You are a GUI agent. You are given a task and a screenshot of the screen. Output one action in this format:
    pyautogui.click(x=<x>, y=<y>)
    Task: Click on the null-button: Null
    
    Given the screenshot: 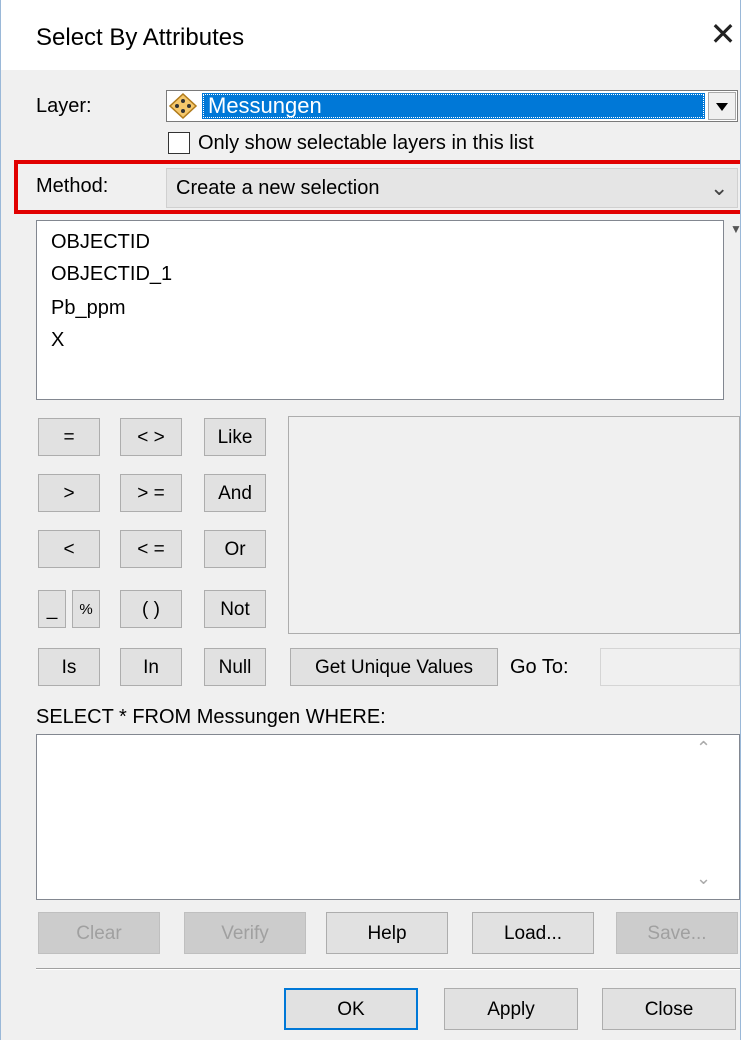 What is the action you would take?
    pyautogui.click(x=235, y=667)
    